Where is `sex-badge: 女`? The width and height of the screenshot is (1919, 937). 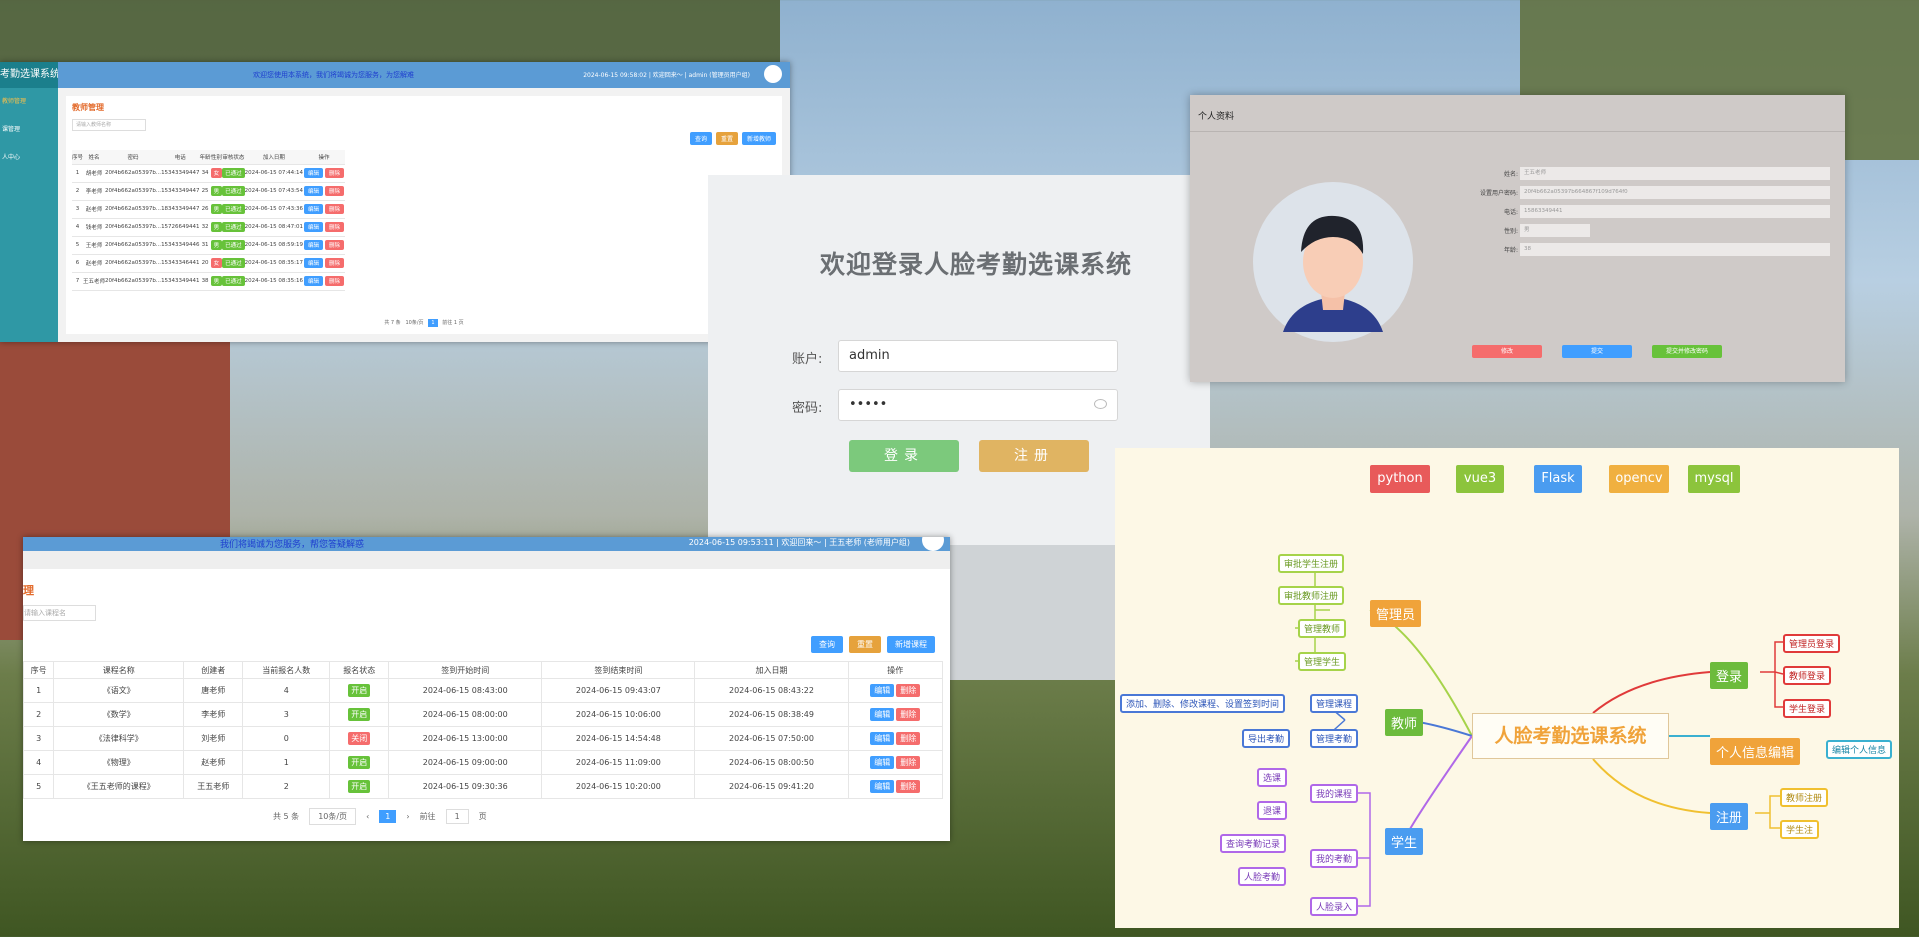 sex-badge: 女 is located at coordinates (216, 173).